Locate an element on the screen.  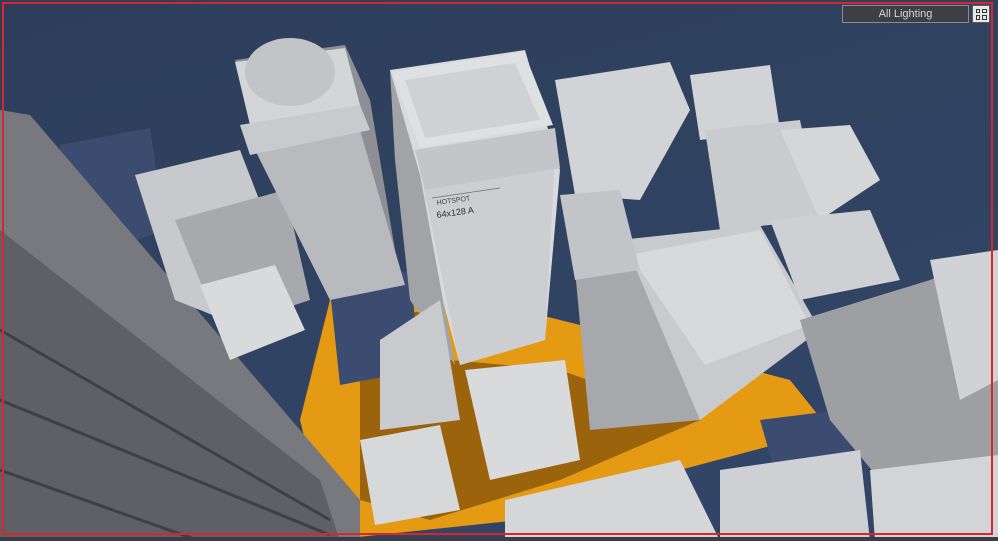
block-far-bottom-right is located at coordinates (934, 498).